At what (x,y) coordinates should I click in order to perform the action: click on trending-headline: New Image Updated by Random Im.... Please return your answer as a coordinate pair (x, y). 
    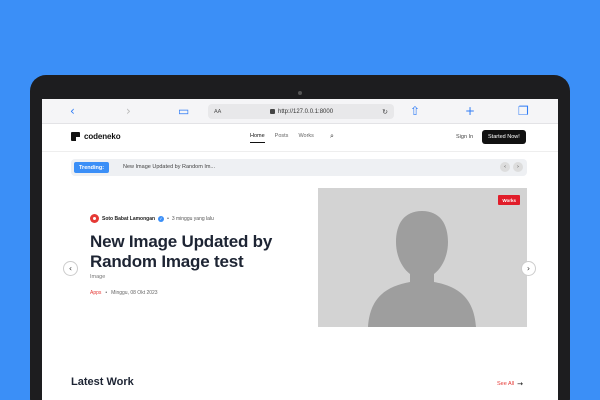
    Looking at the image, I should click on (169, 167).